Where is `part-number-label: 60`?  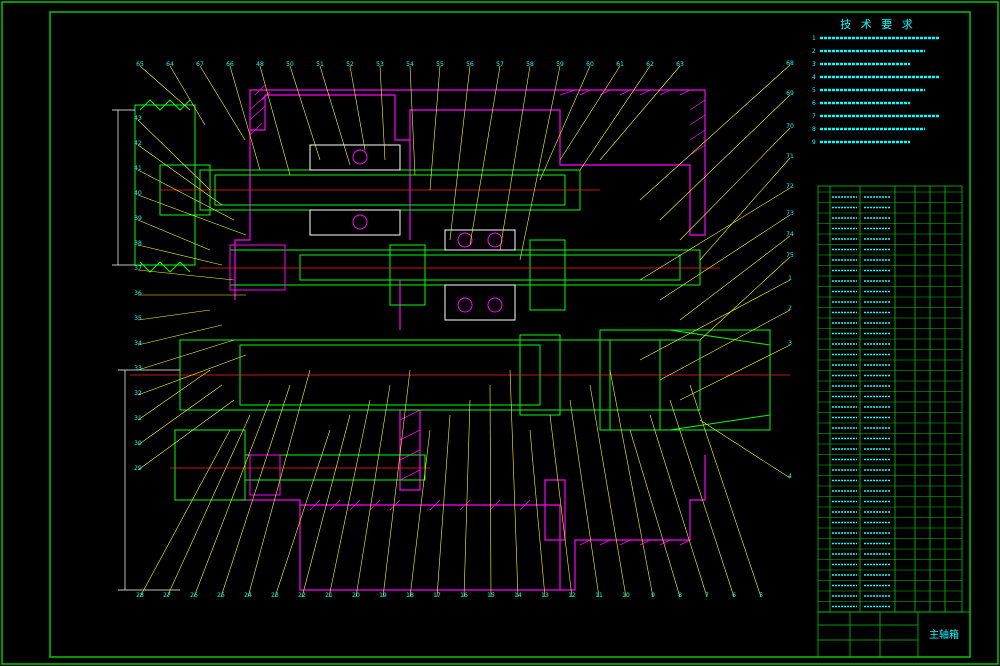
part-number-label: 60 is located at coordinates (590, 64).